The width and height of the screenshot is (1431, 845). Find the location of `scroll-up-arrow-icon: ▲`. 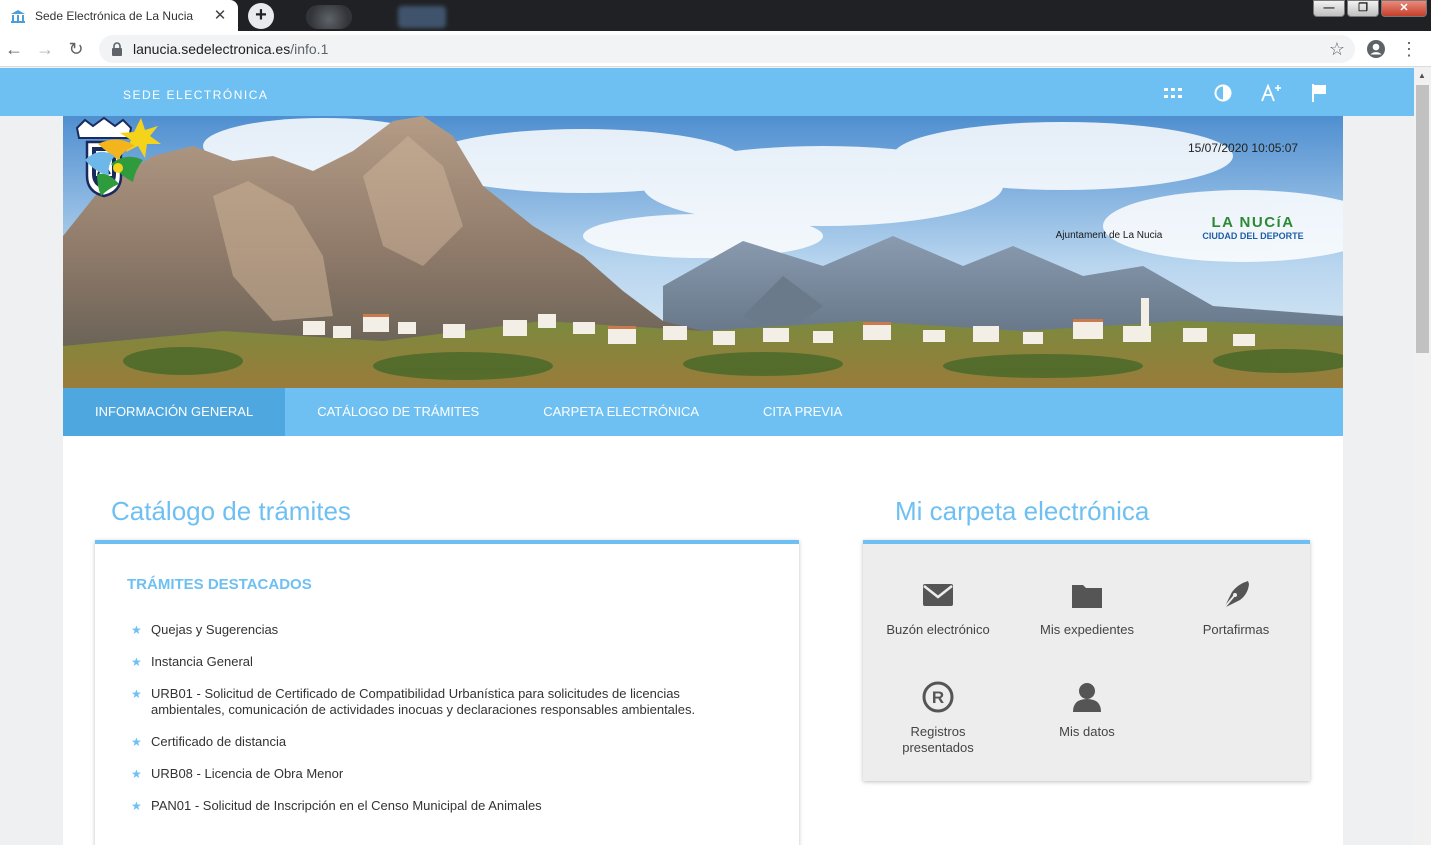

scroll-up-arrow-icon: ▲ is located at coordinates (1422, 75).